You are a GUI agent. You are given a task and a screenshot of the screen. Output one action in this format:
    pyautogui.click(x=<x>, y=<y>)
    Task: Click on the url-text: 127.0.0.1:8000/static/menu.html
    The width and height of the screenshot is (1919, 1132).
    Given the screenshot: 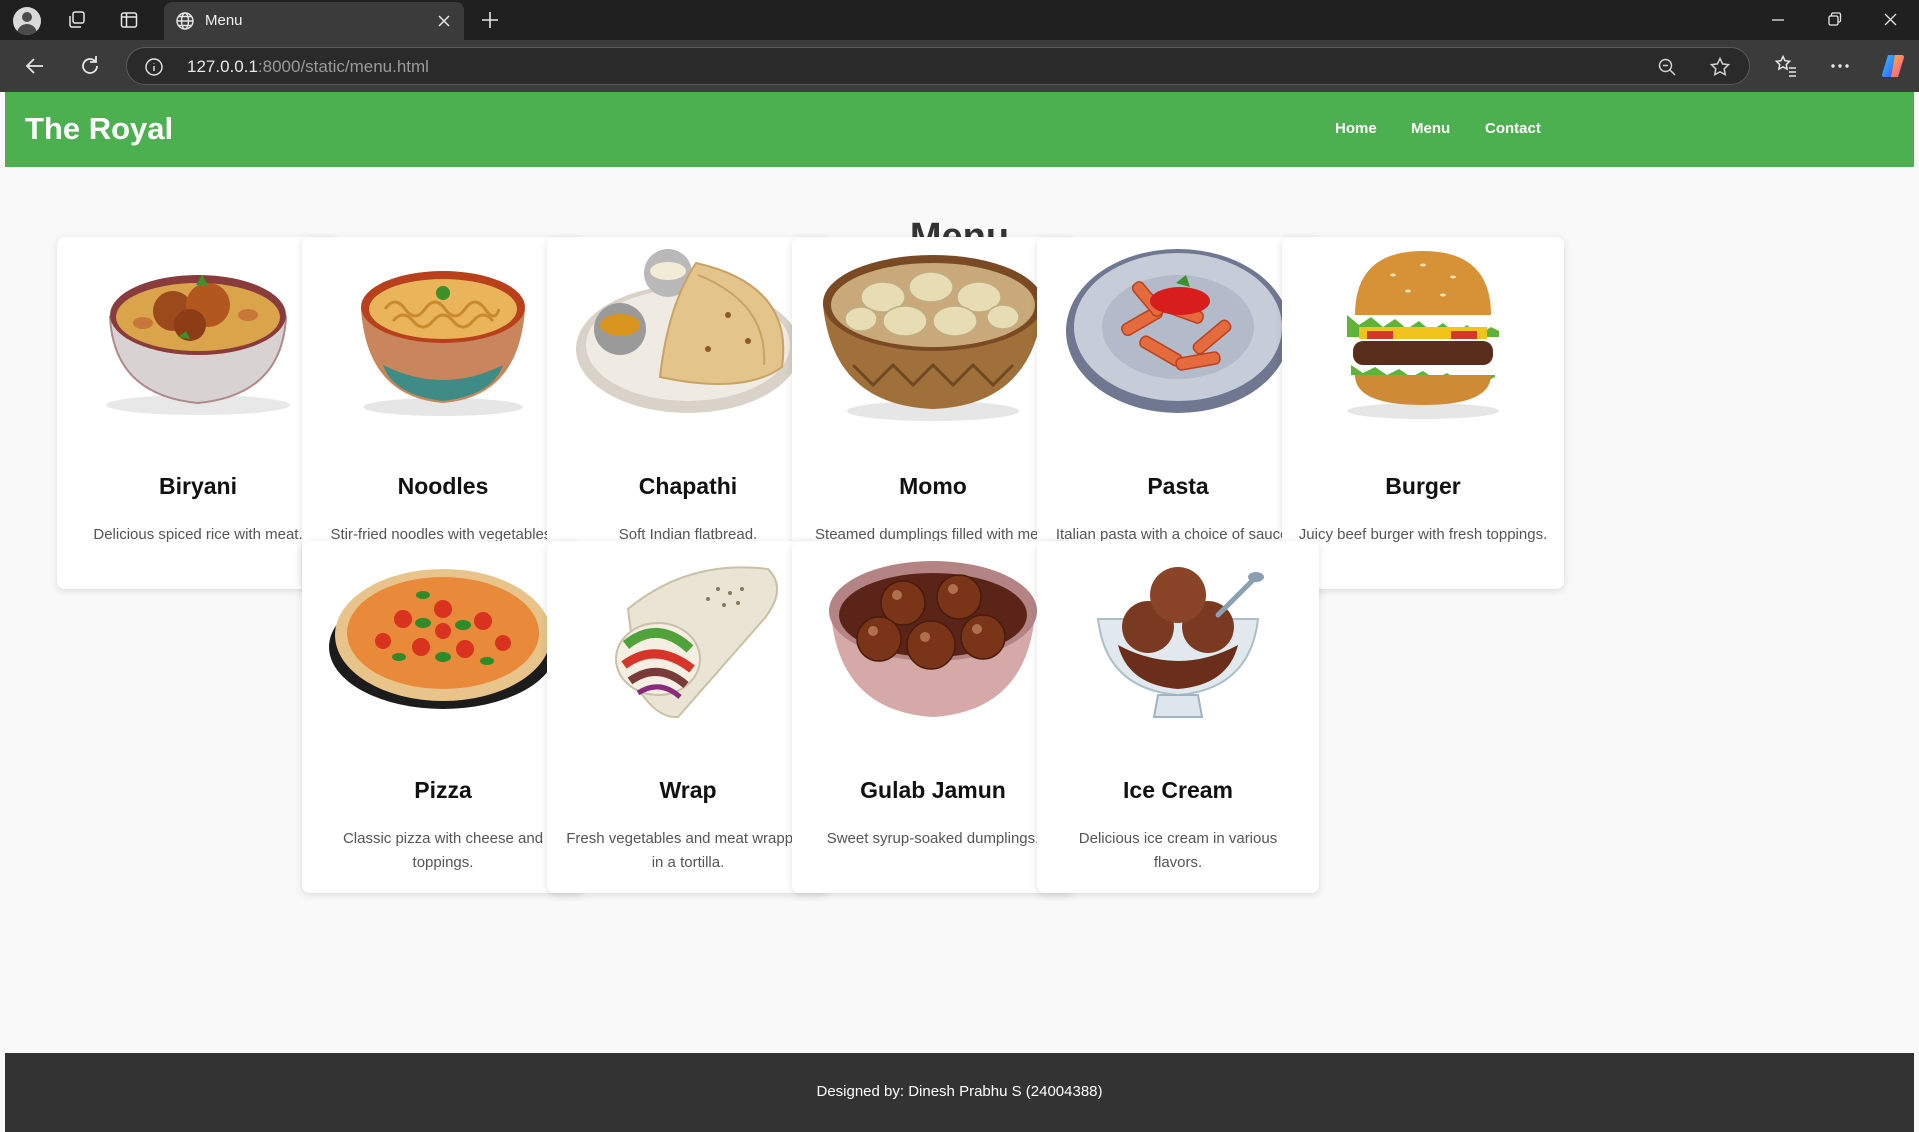 What is the action you would take?
    pyautogui.click(x=308, y=67)
    